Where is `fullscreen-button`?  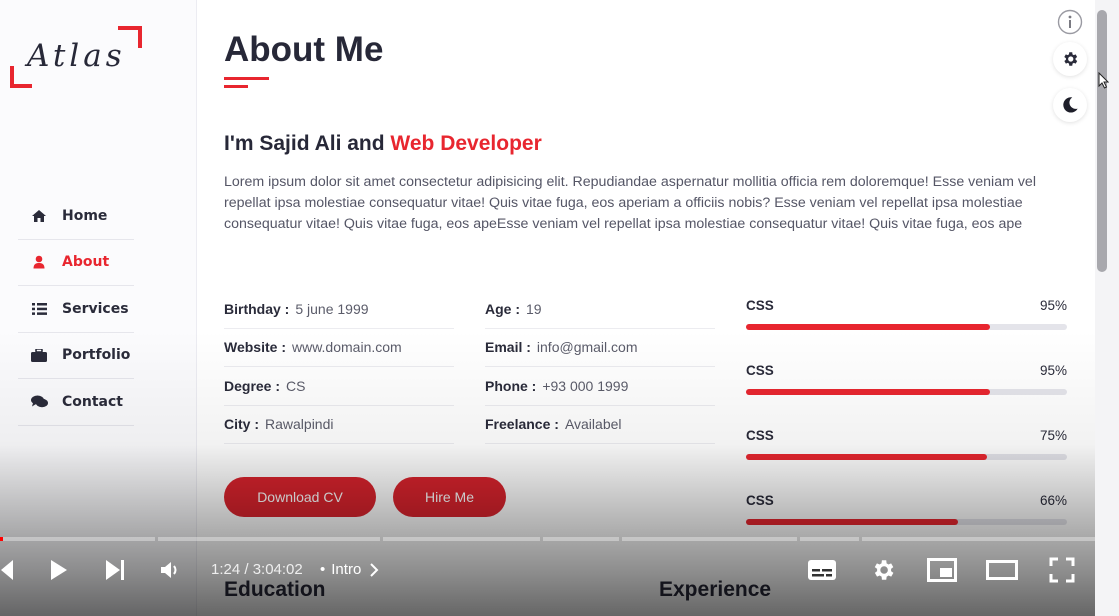 fullscreen-button is located at coordinates (1062, 570).